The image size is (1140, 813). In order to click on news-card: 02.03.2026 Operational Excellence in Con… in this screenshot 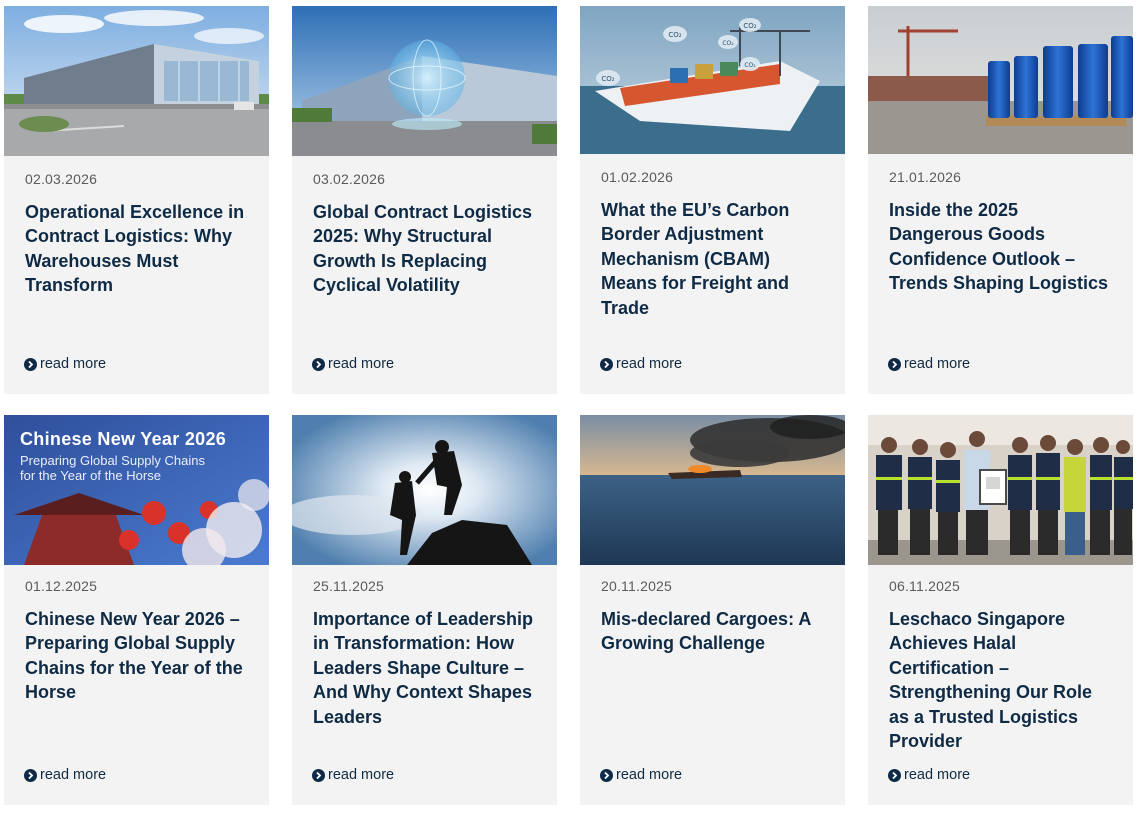, I will do `click(136, 200)`.